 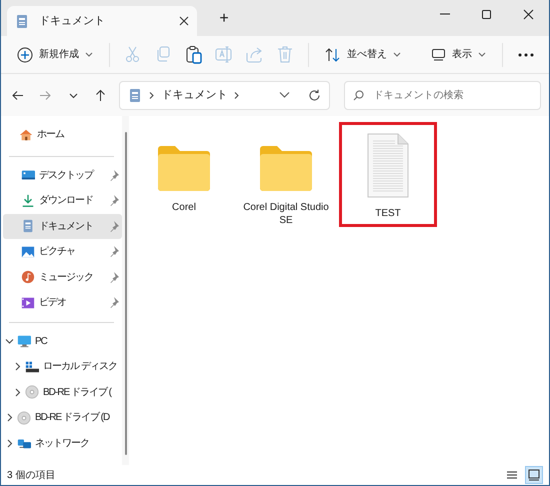 I want to click on folder-item: Corel Digital Studio SE, so click(x=286, y=178).